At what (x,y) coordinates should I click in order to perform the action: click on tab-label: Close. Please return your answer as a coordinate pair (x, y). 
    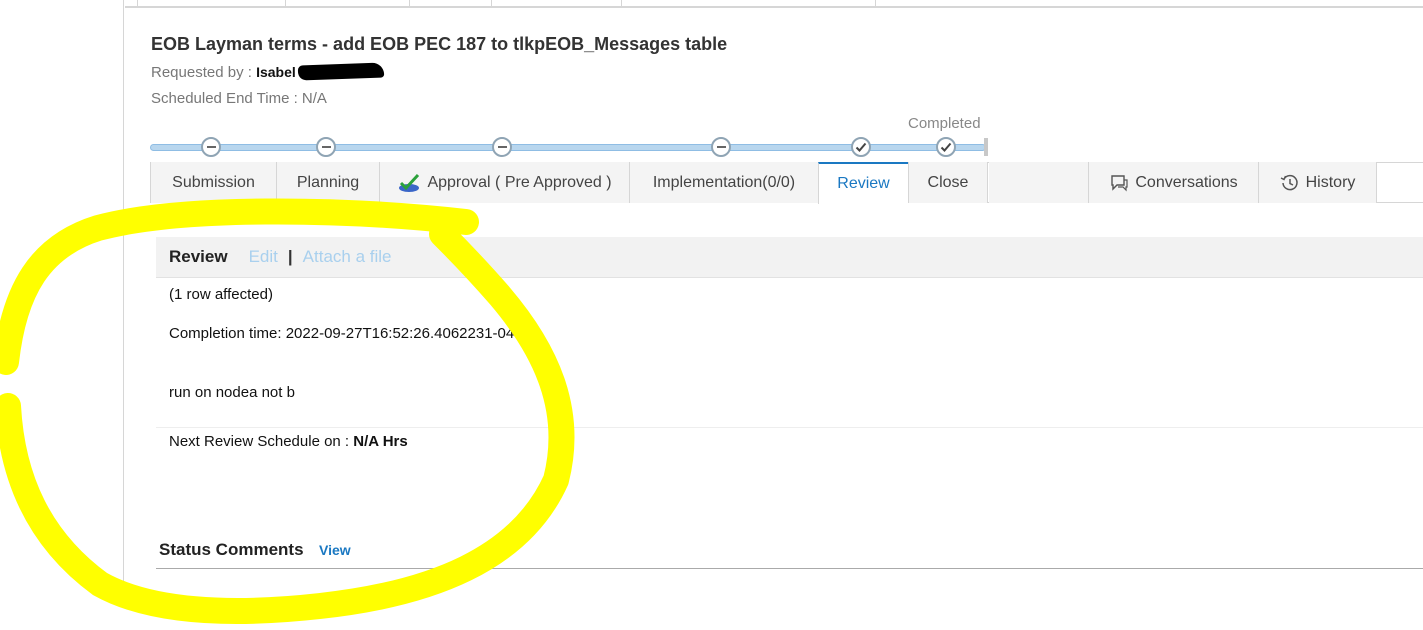
    Looking at the image, I should click on (948, 182).